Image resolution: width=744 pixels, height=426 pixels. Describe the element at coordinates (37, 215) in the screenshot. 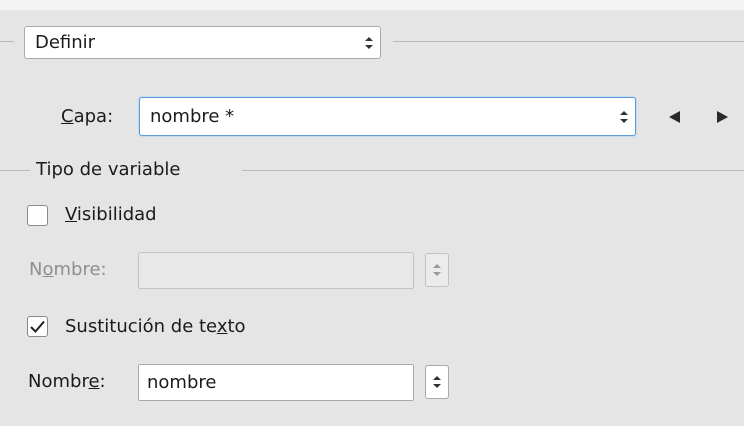

I see `visibility-checkbox` at that location.